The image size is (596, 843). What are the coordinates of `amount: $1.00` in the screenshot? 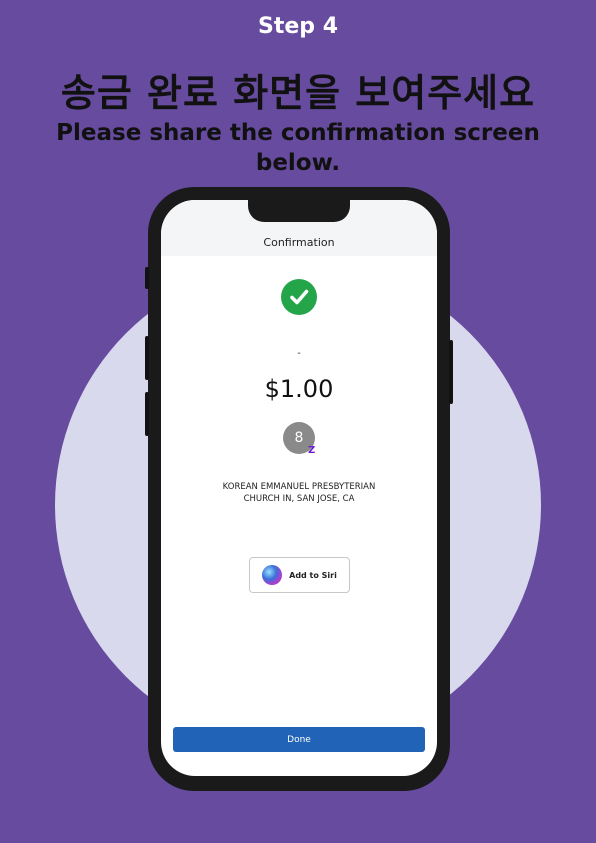 It's located at (299, 389).